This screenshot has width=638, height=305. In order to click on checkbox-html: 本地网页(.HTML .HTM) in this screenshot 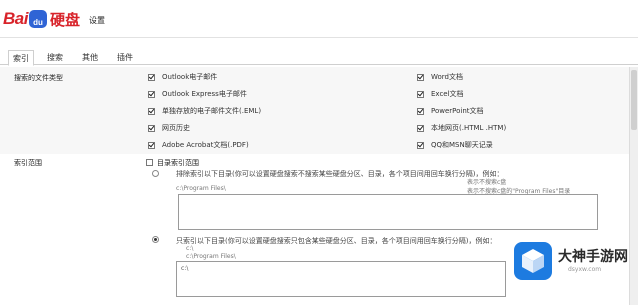, I will do `click(461, 128)`.